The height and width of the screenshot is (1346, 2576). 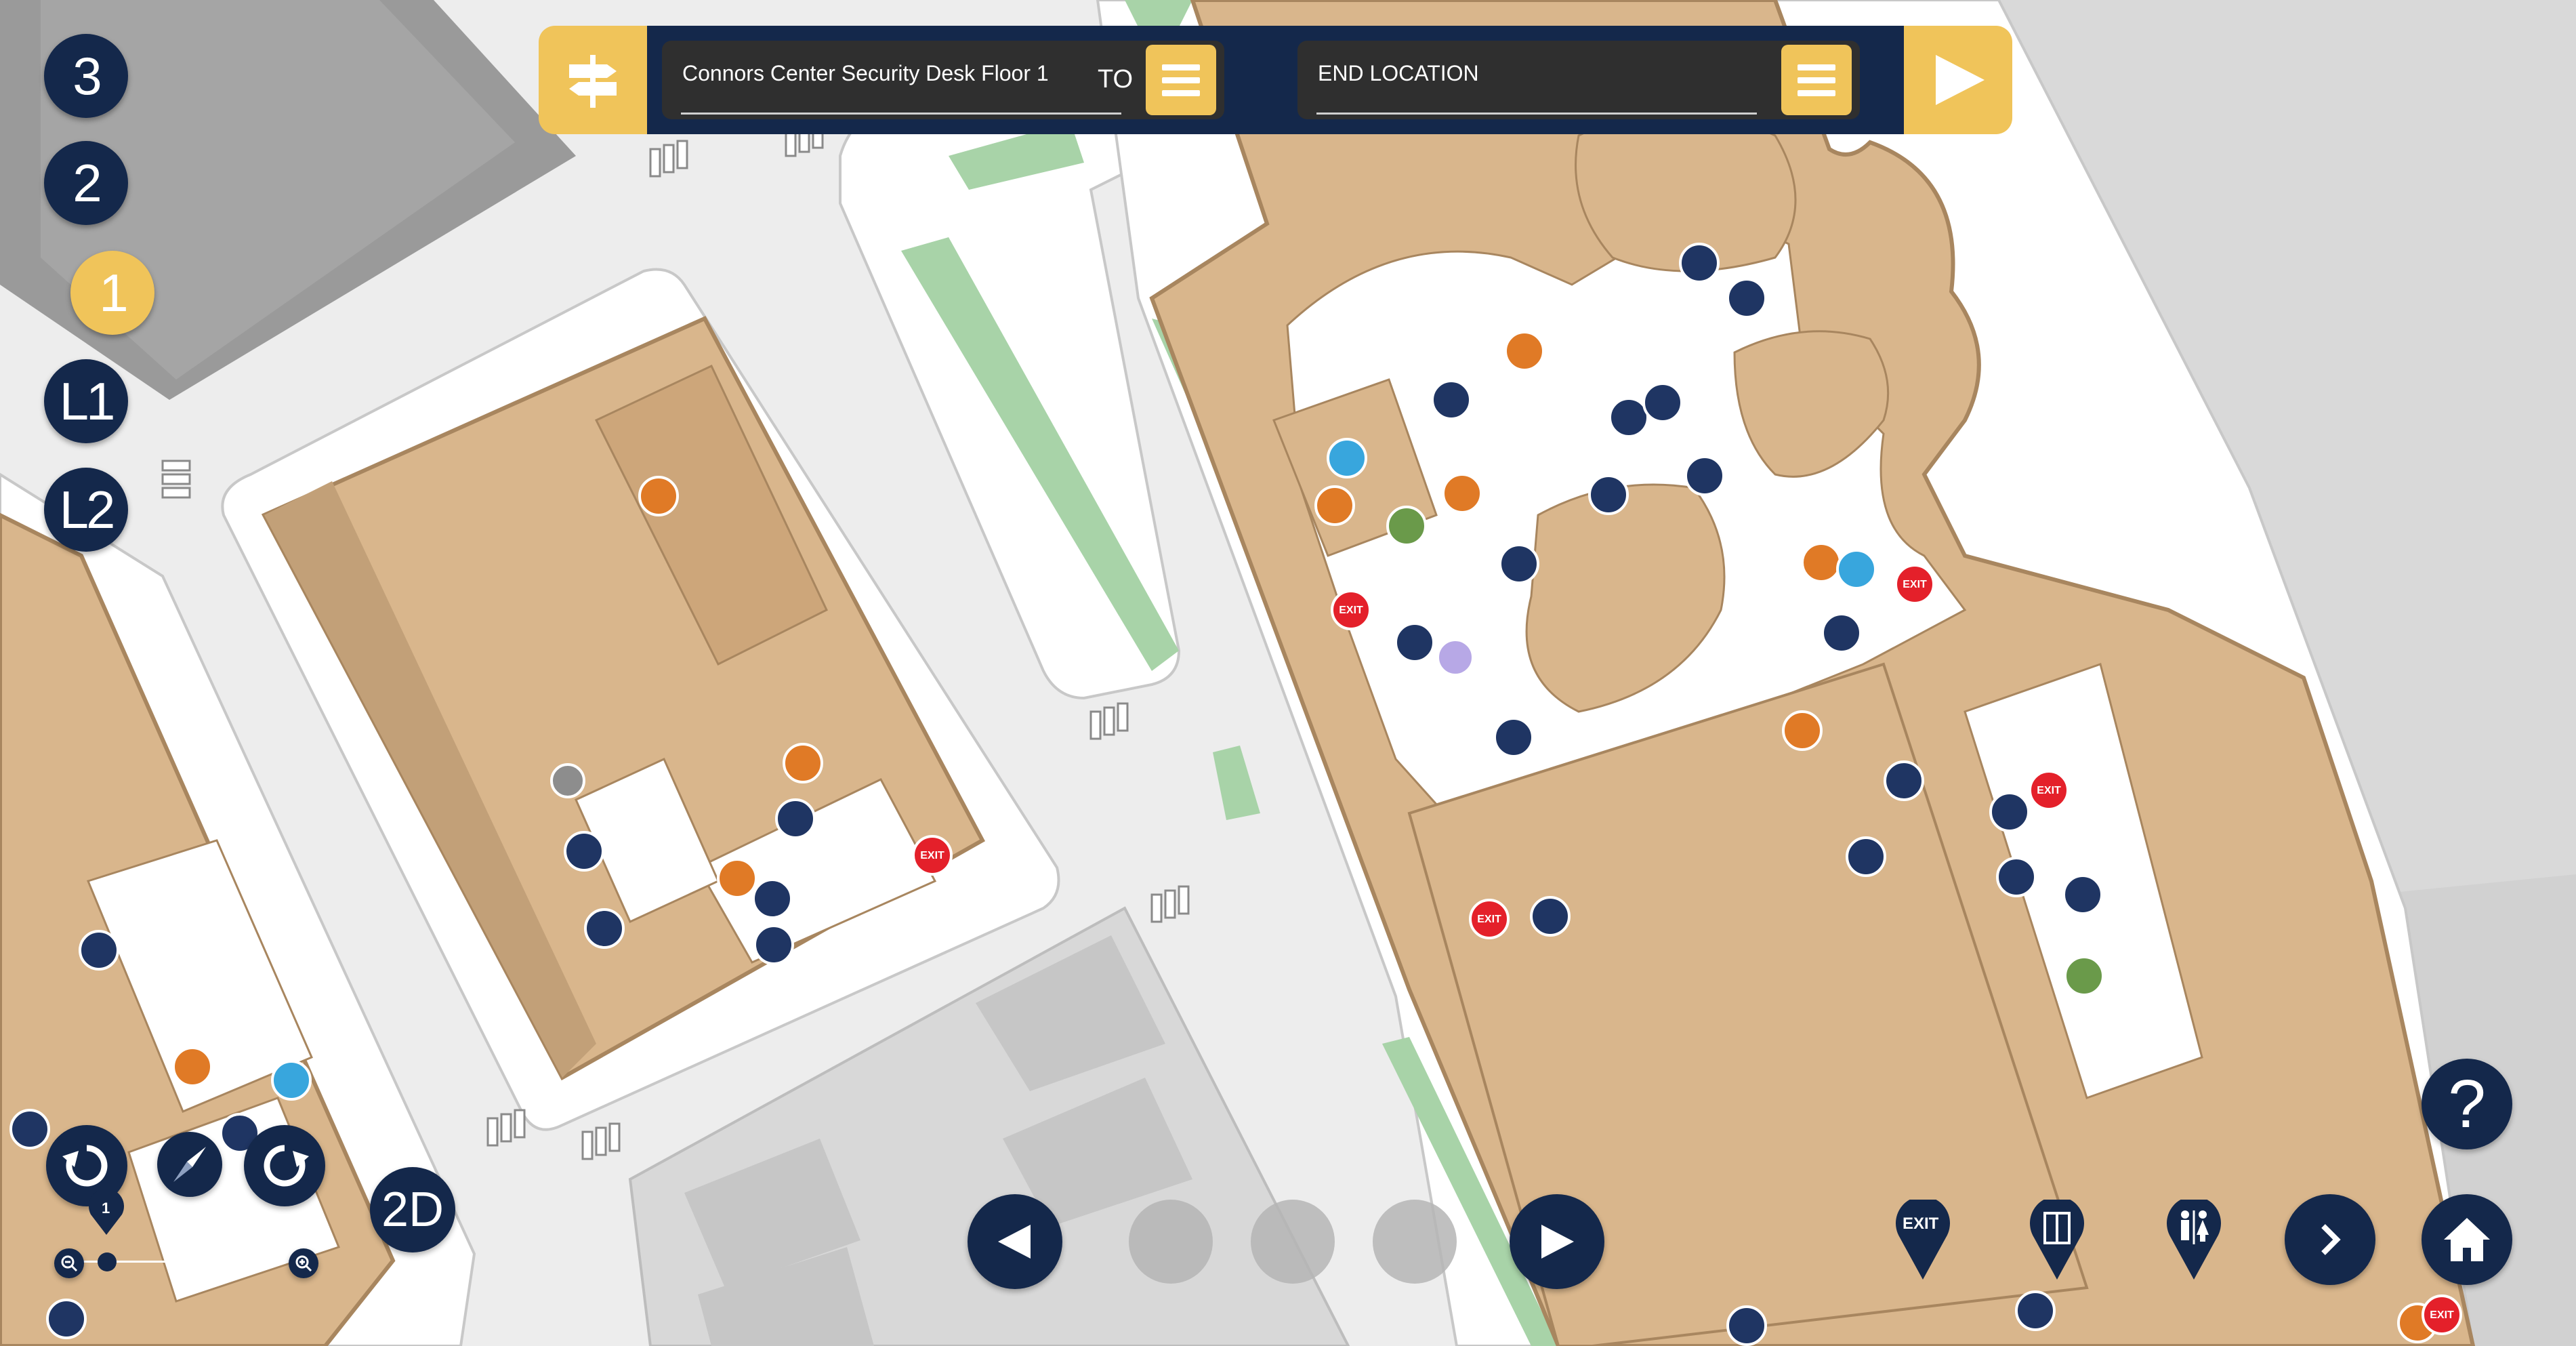 I want to click on zoom-in-button, so click(x=303, y=1263).